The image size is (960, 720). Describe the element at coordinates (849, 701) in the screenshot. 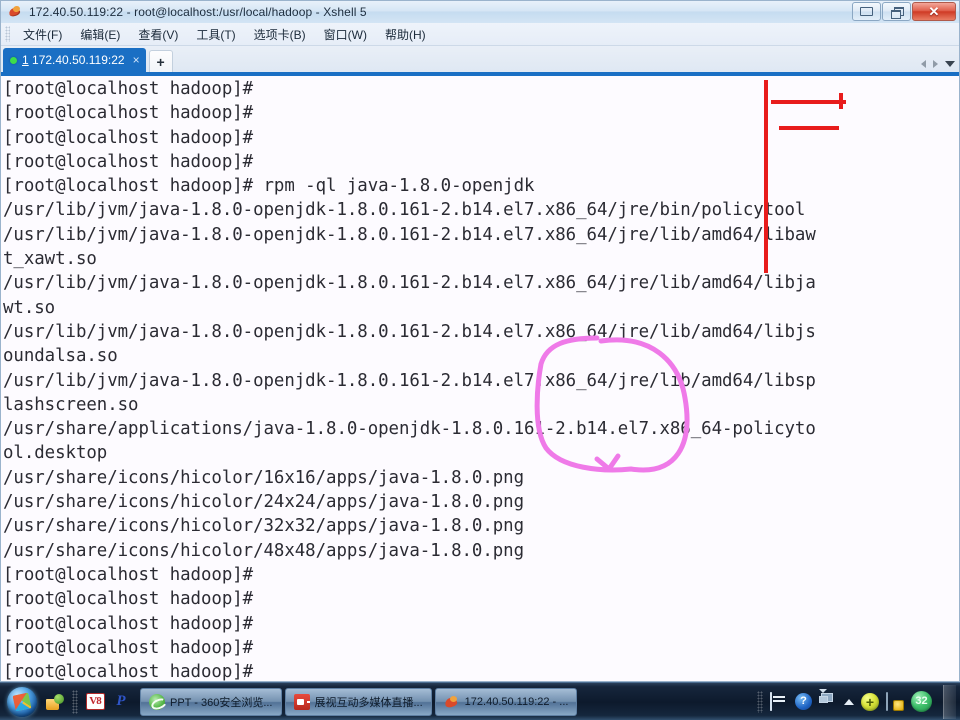

I see `show-hidden-icons-icon` at that location.